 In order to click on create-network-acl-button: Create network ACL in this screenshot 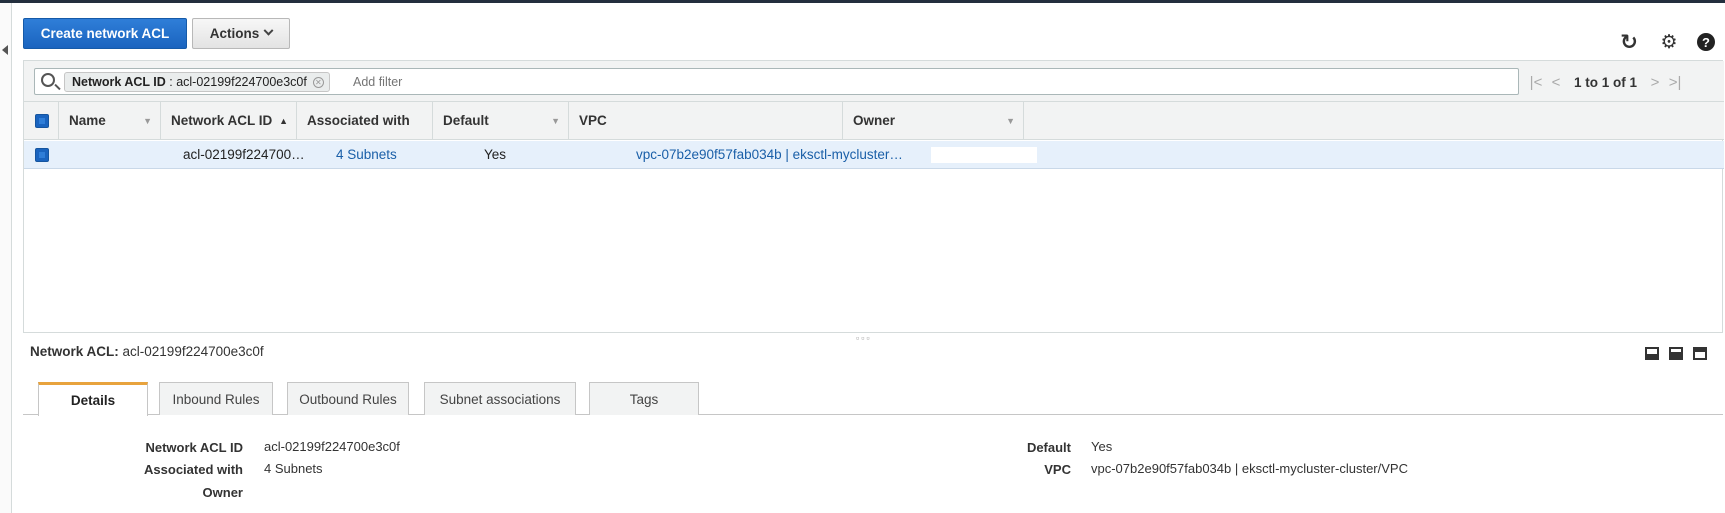, I will do `click(105, 33)`.